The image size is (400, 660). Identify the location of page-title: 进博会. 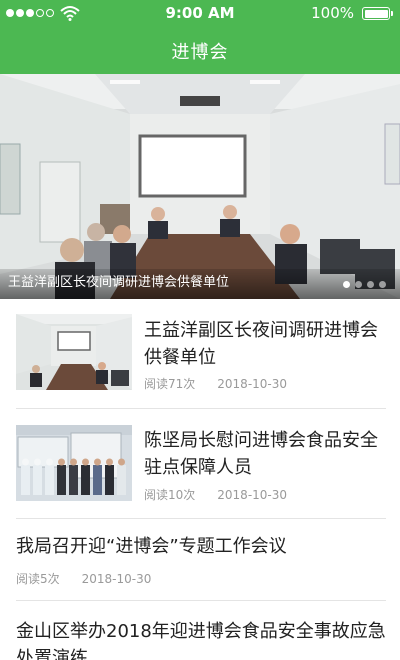
(200, 52).